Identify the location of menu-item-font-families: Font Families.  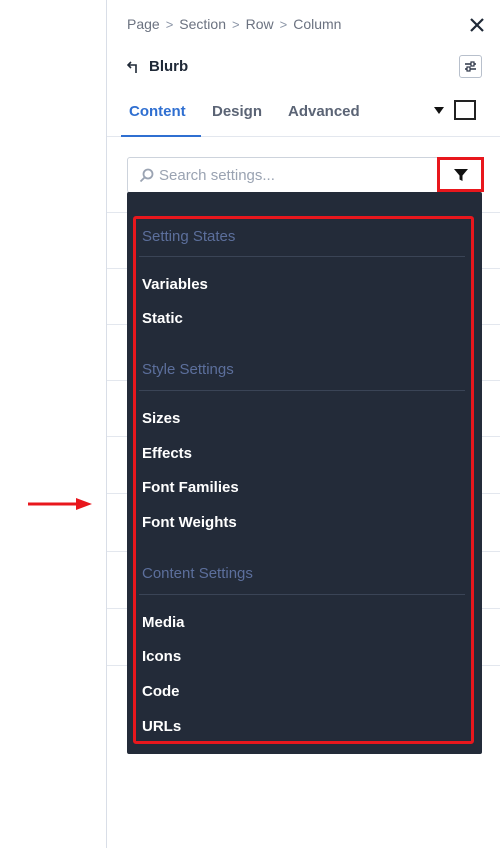
(190, 487).